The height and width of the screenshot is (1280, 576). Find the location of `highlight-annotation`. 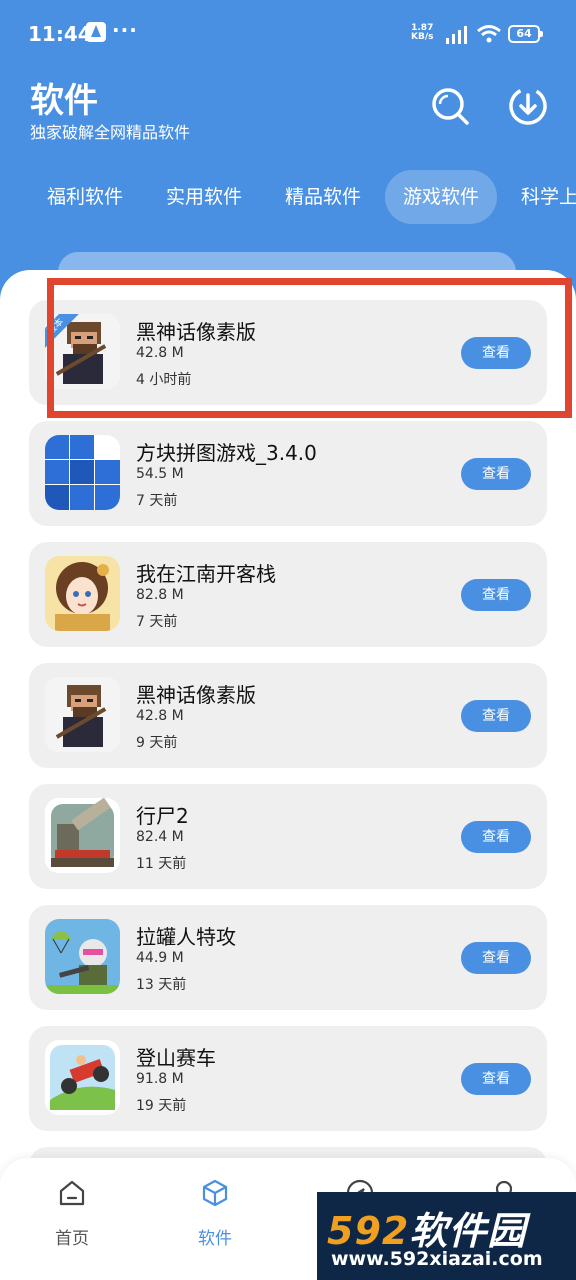

highlight-annotation is located at coordinates (309, 348).